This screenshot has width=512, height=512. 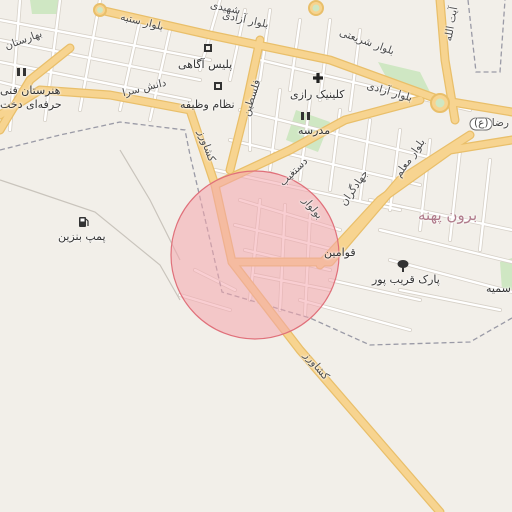 What do you see at coordinates (23, 40) in the screenshot?
I see `label-baharestan: بهارستان` at bounding box center [23, 40].